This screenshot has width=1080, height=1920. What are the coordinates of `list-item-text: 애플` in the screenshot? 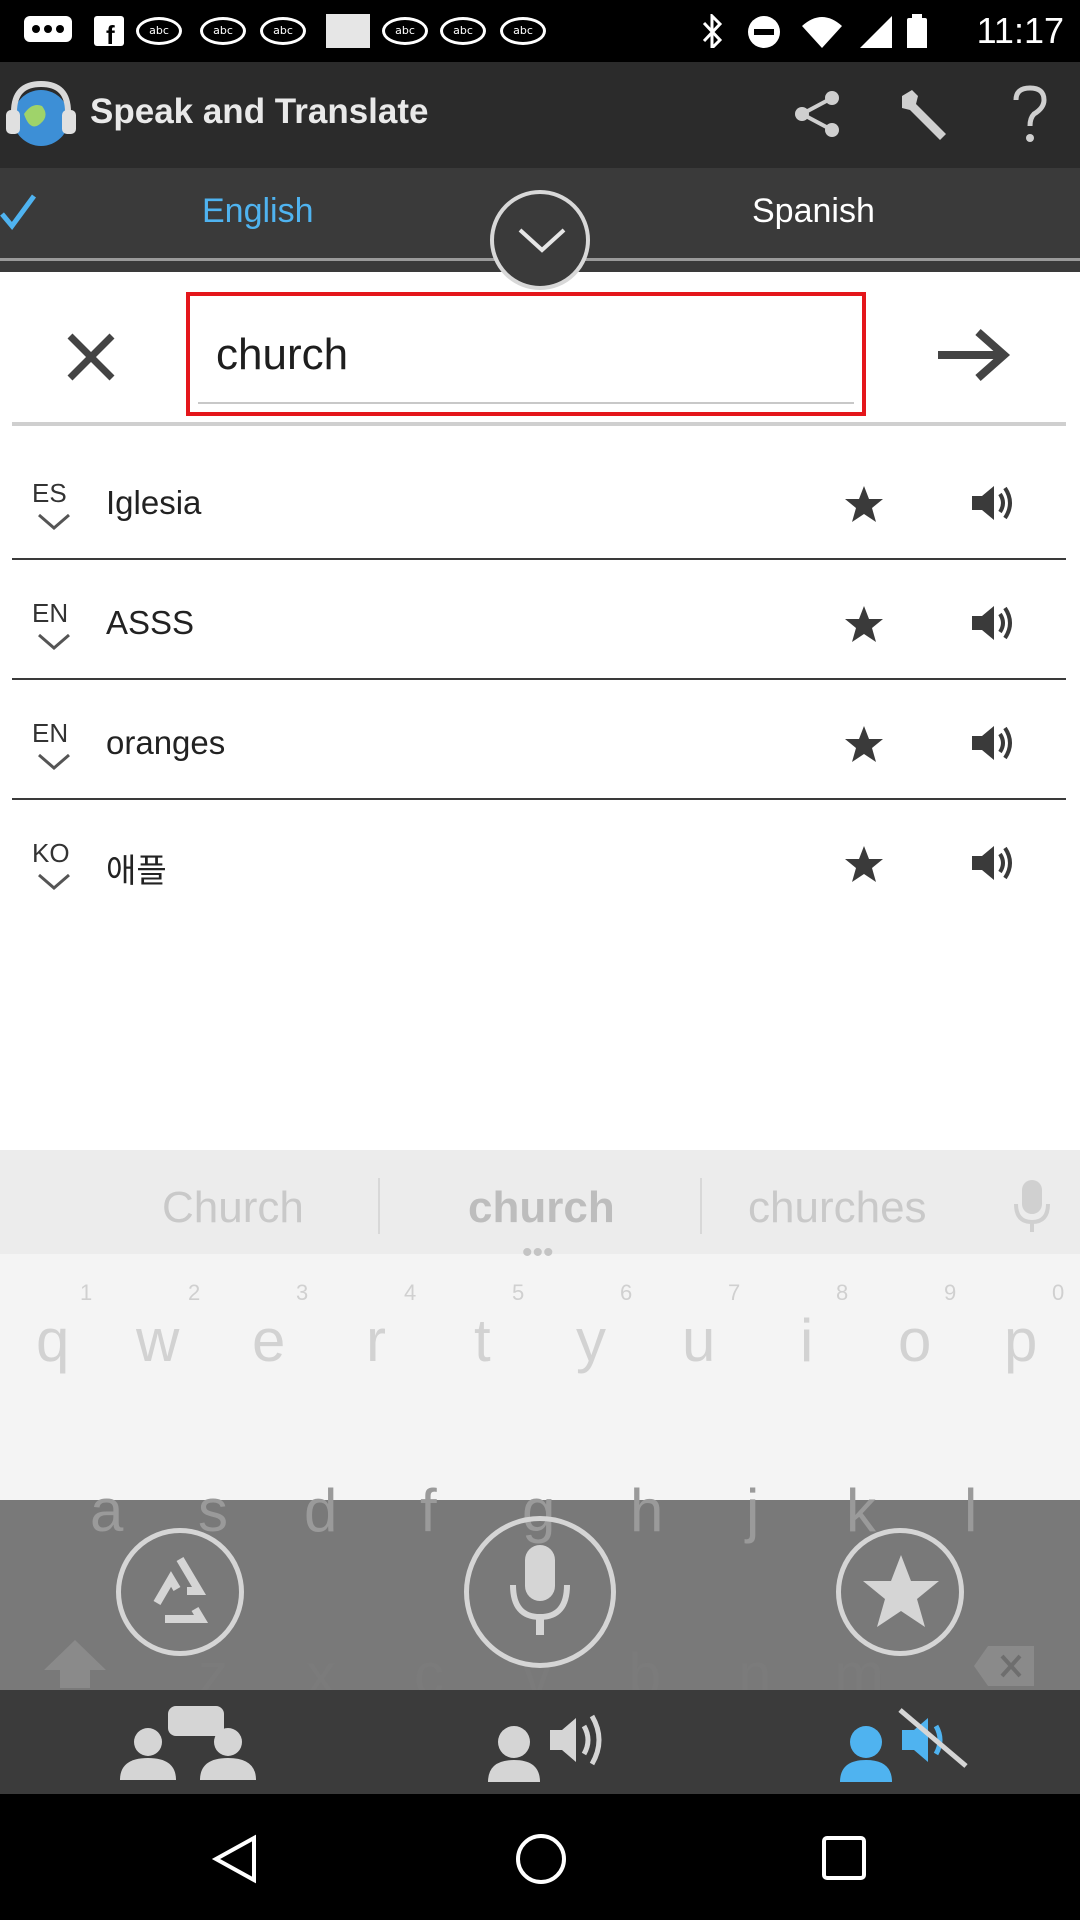 It's located at (136, 870).